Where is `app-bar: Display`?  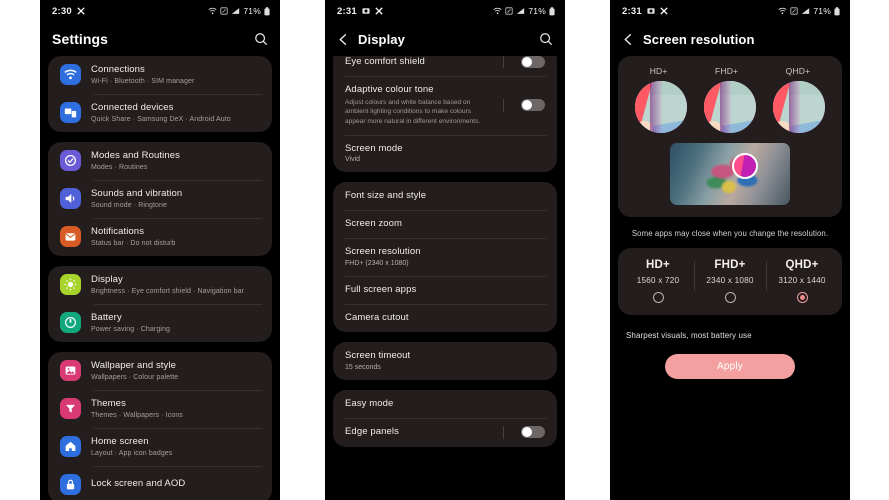 app-bar: Display is located at coordinates (445, 39).